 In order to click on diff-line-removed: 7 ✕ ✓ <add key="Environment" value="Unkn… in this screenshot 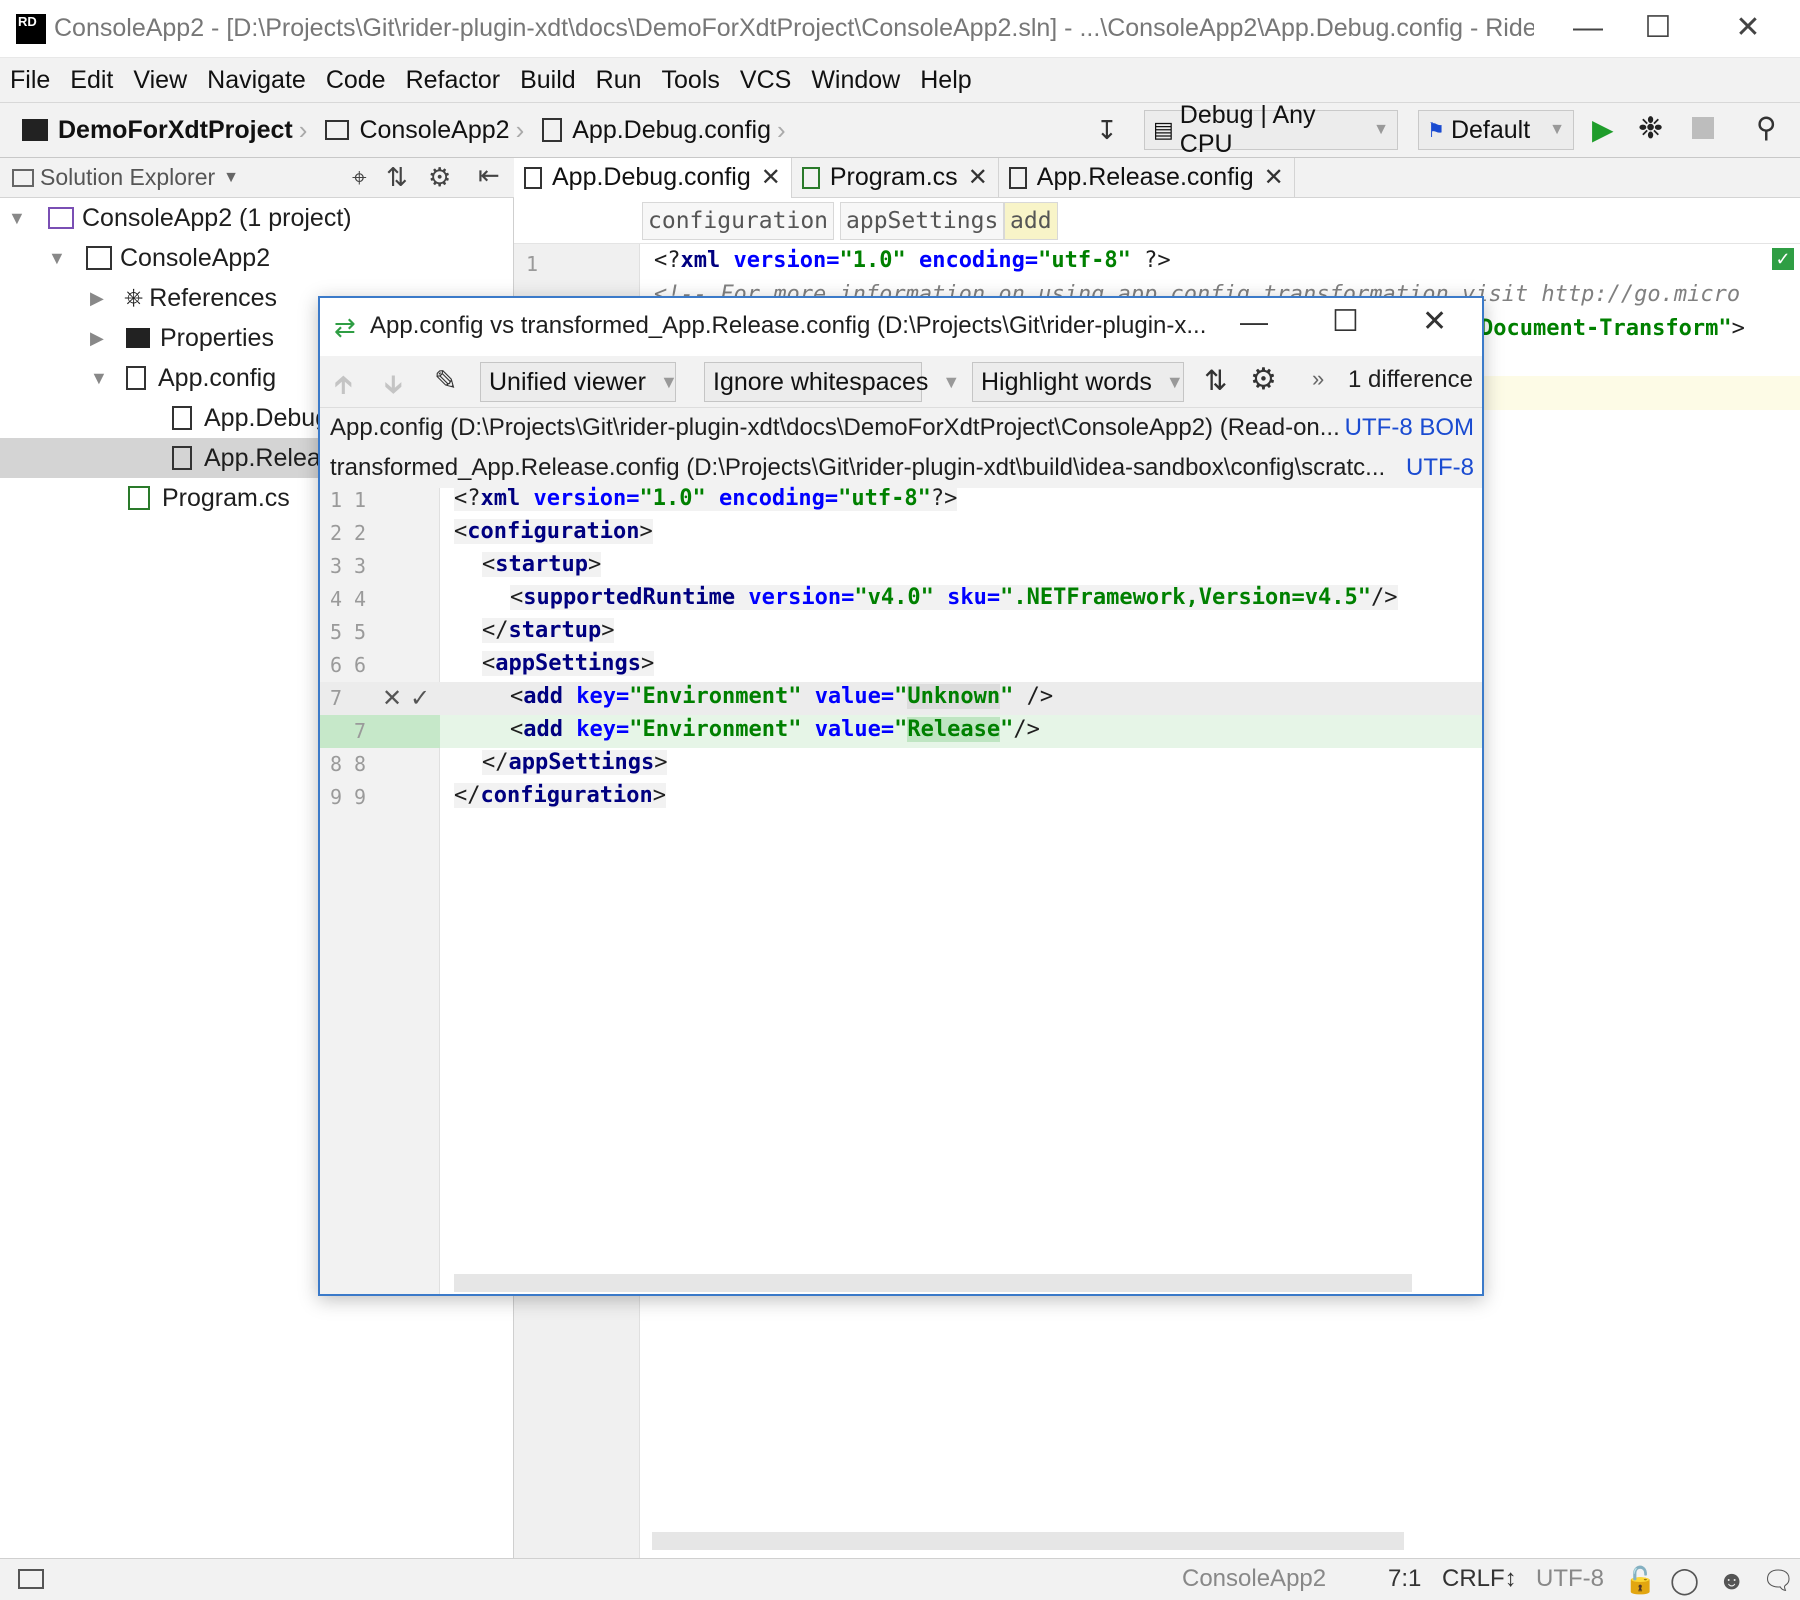, I will do `click(901, 698)`.